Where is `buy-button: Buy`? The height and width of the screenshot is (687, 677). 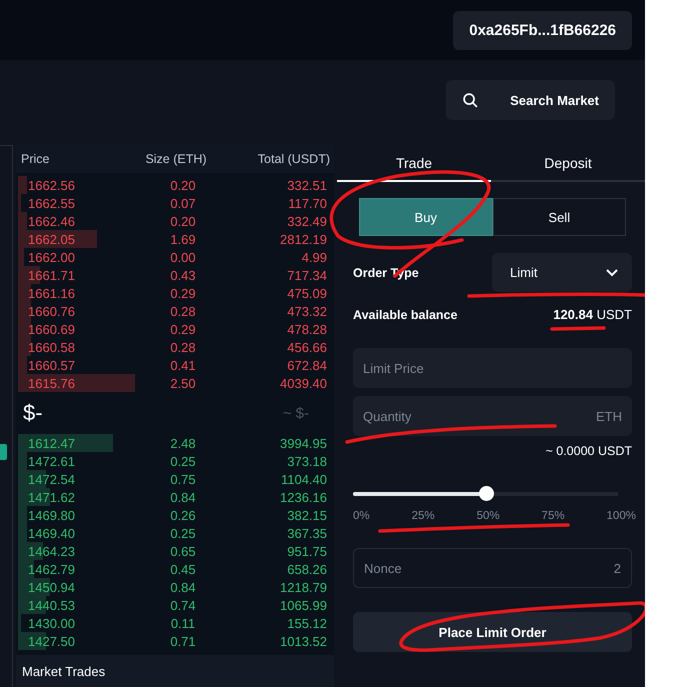 buy-button: Buy is located at coordinates (425, 217).